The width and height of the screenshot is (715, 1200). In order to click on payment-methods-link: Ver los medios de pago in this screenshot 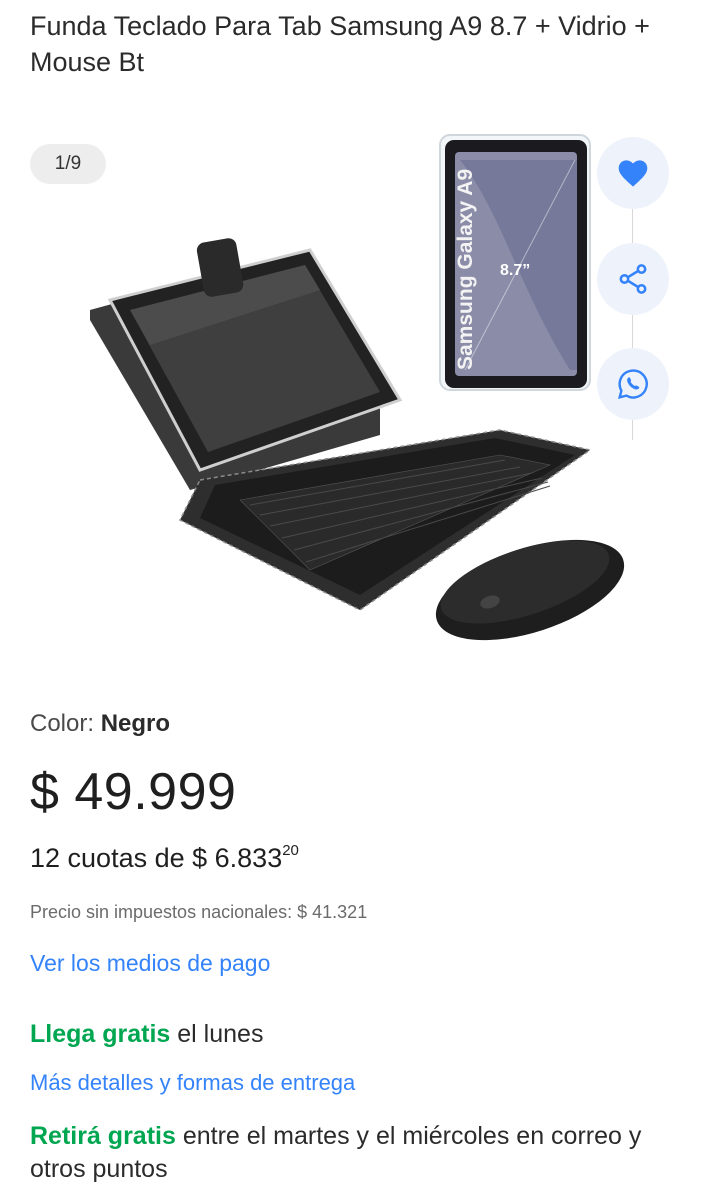, I will do `click(150, 963)`.